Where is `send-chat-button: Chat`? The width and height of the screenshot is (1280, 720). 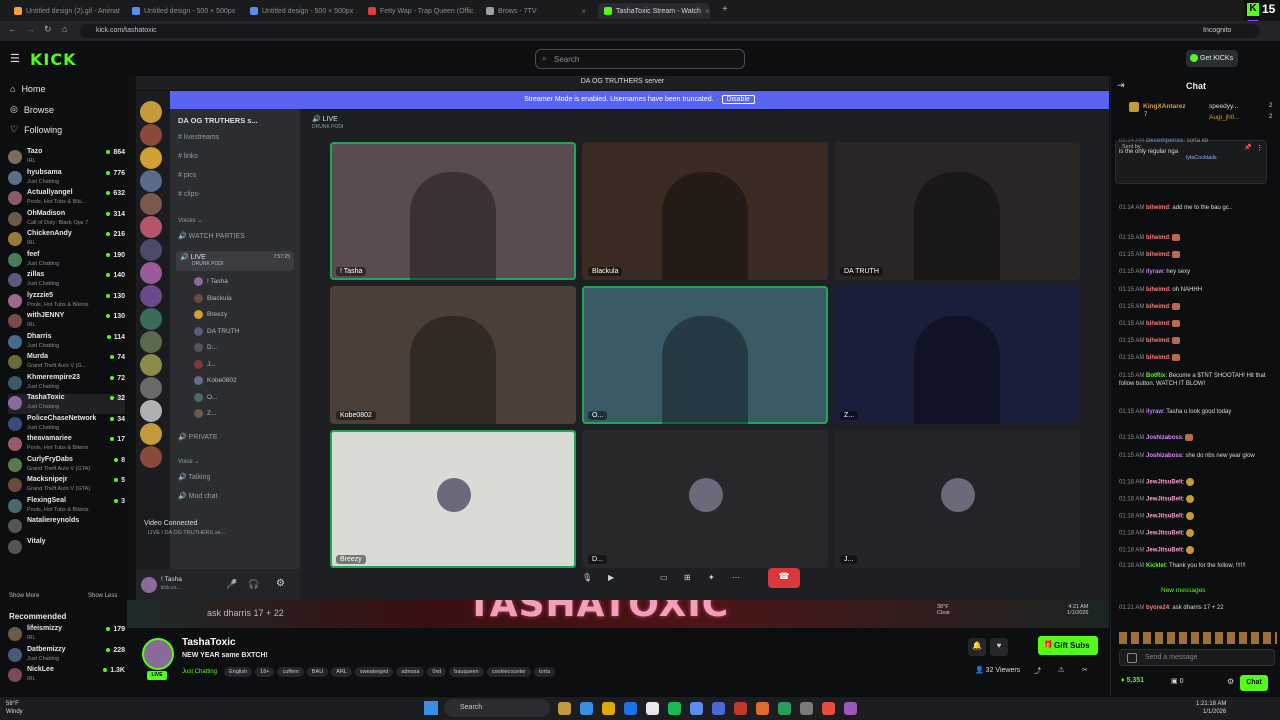
send-chat-button: Chat is located at coordinates (1254, 683).